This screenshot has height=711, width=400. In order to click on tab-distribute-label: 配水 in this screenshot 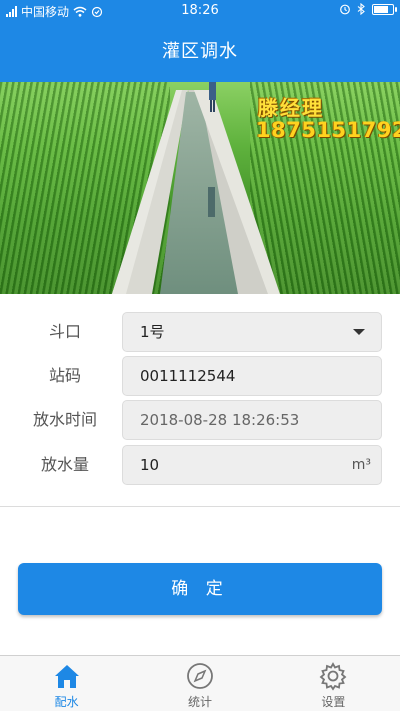, I will do `click(66, 702)`.